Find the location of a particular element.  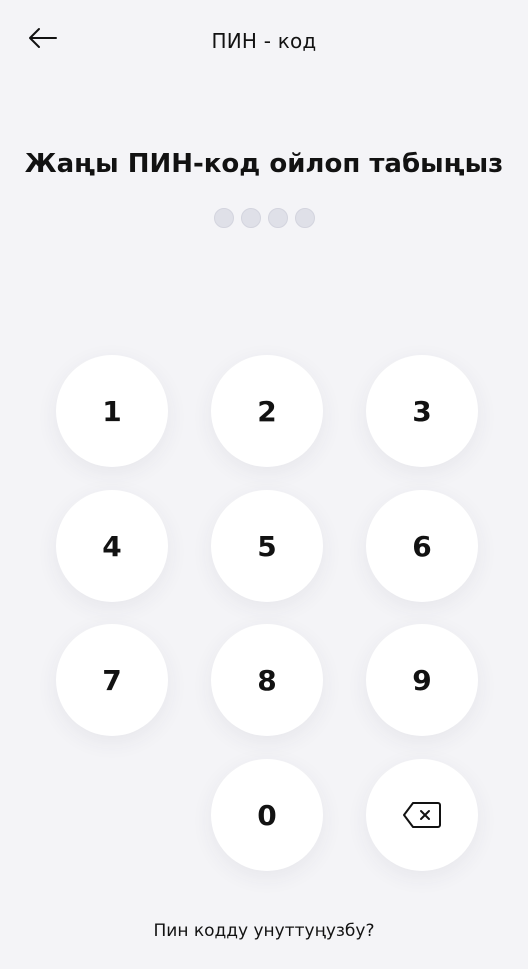

key-6: 6 is located at coordinates (422, 546).